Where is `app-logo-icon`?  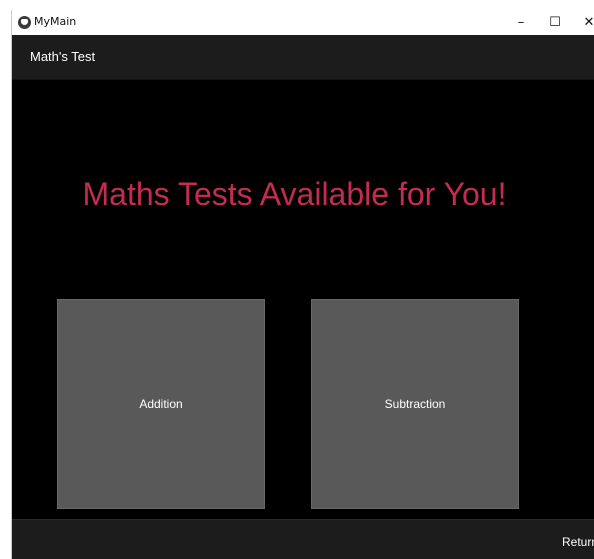
app-logo-icon is located at coordinates (24, 22).